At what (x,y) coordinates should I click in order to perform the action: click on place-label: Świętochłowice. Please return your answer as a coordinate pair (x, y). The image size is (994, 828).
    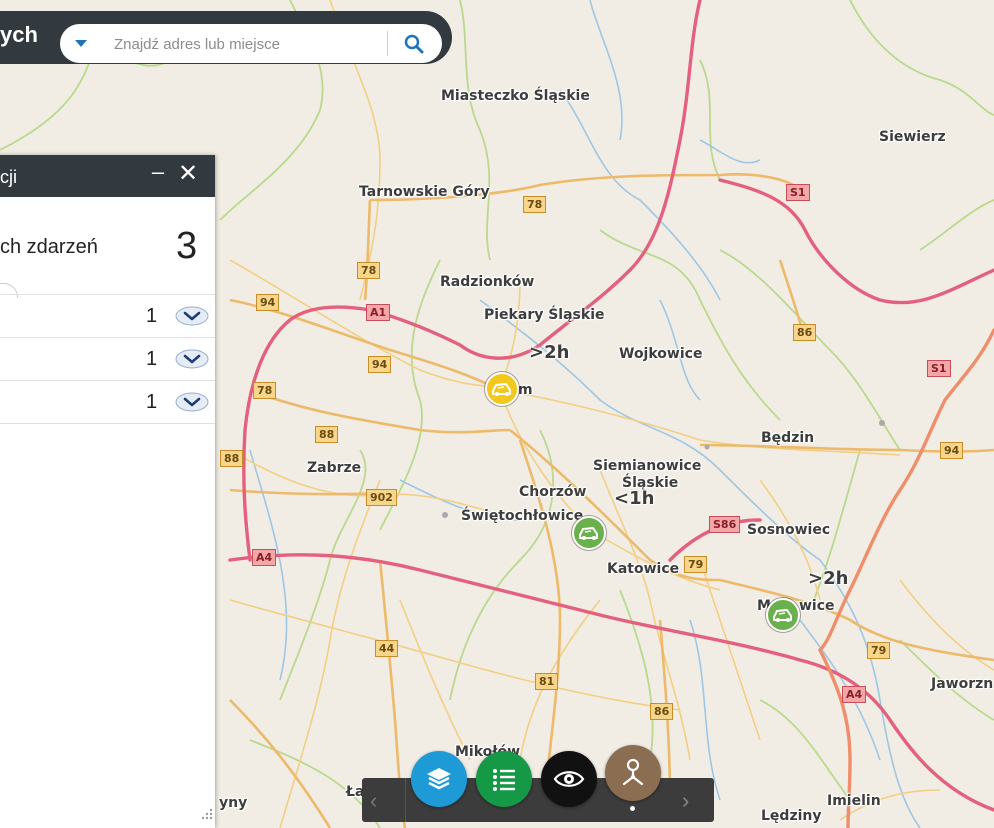
    Looking at the image, I should click on (522, 516).